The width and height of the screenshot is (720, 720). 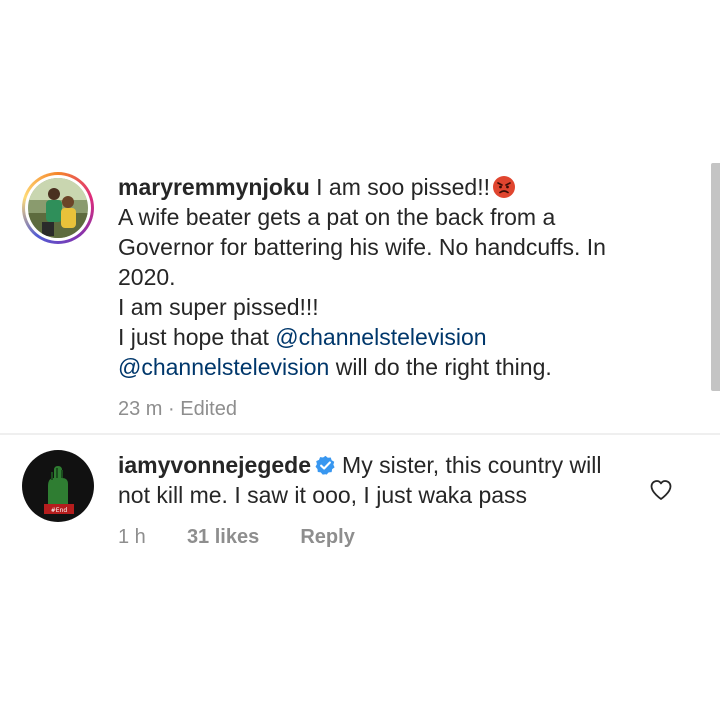 What do you see at coordinates (132, 537) in the screenshot?
I see `comment-time: 1 h` at bounding box center [132, 537].